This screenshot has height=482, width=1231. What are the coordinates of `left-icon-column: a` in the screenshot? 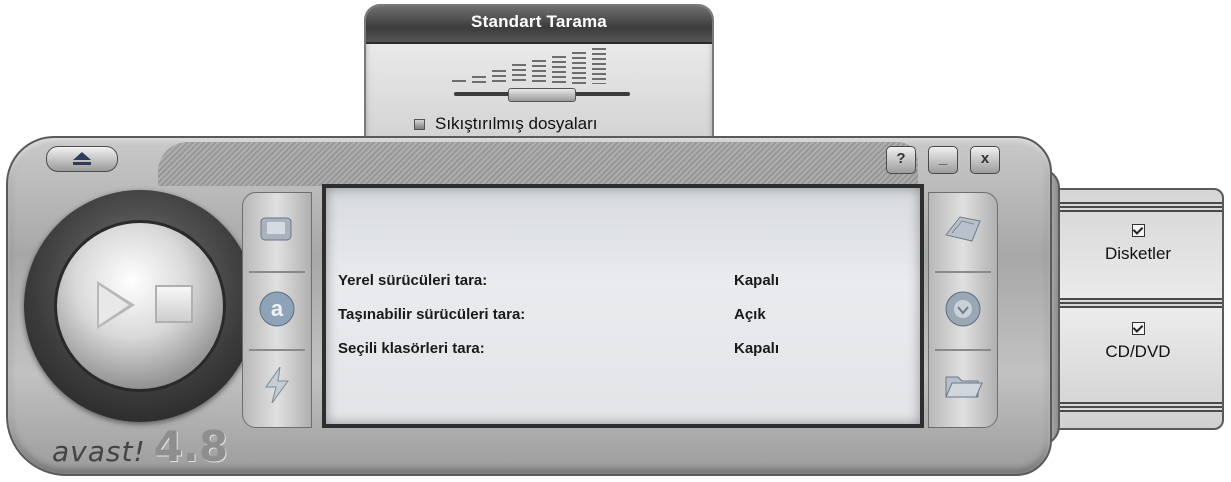 It's located at (277, 310).